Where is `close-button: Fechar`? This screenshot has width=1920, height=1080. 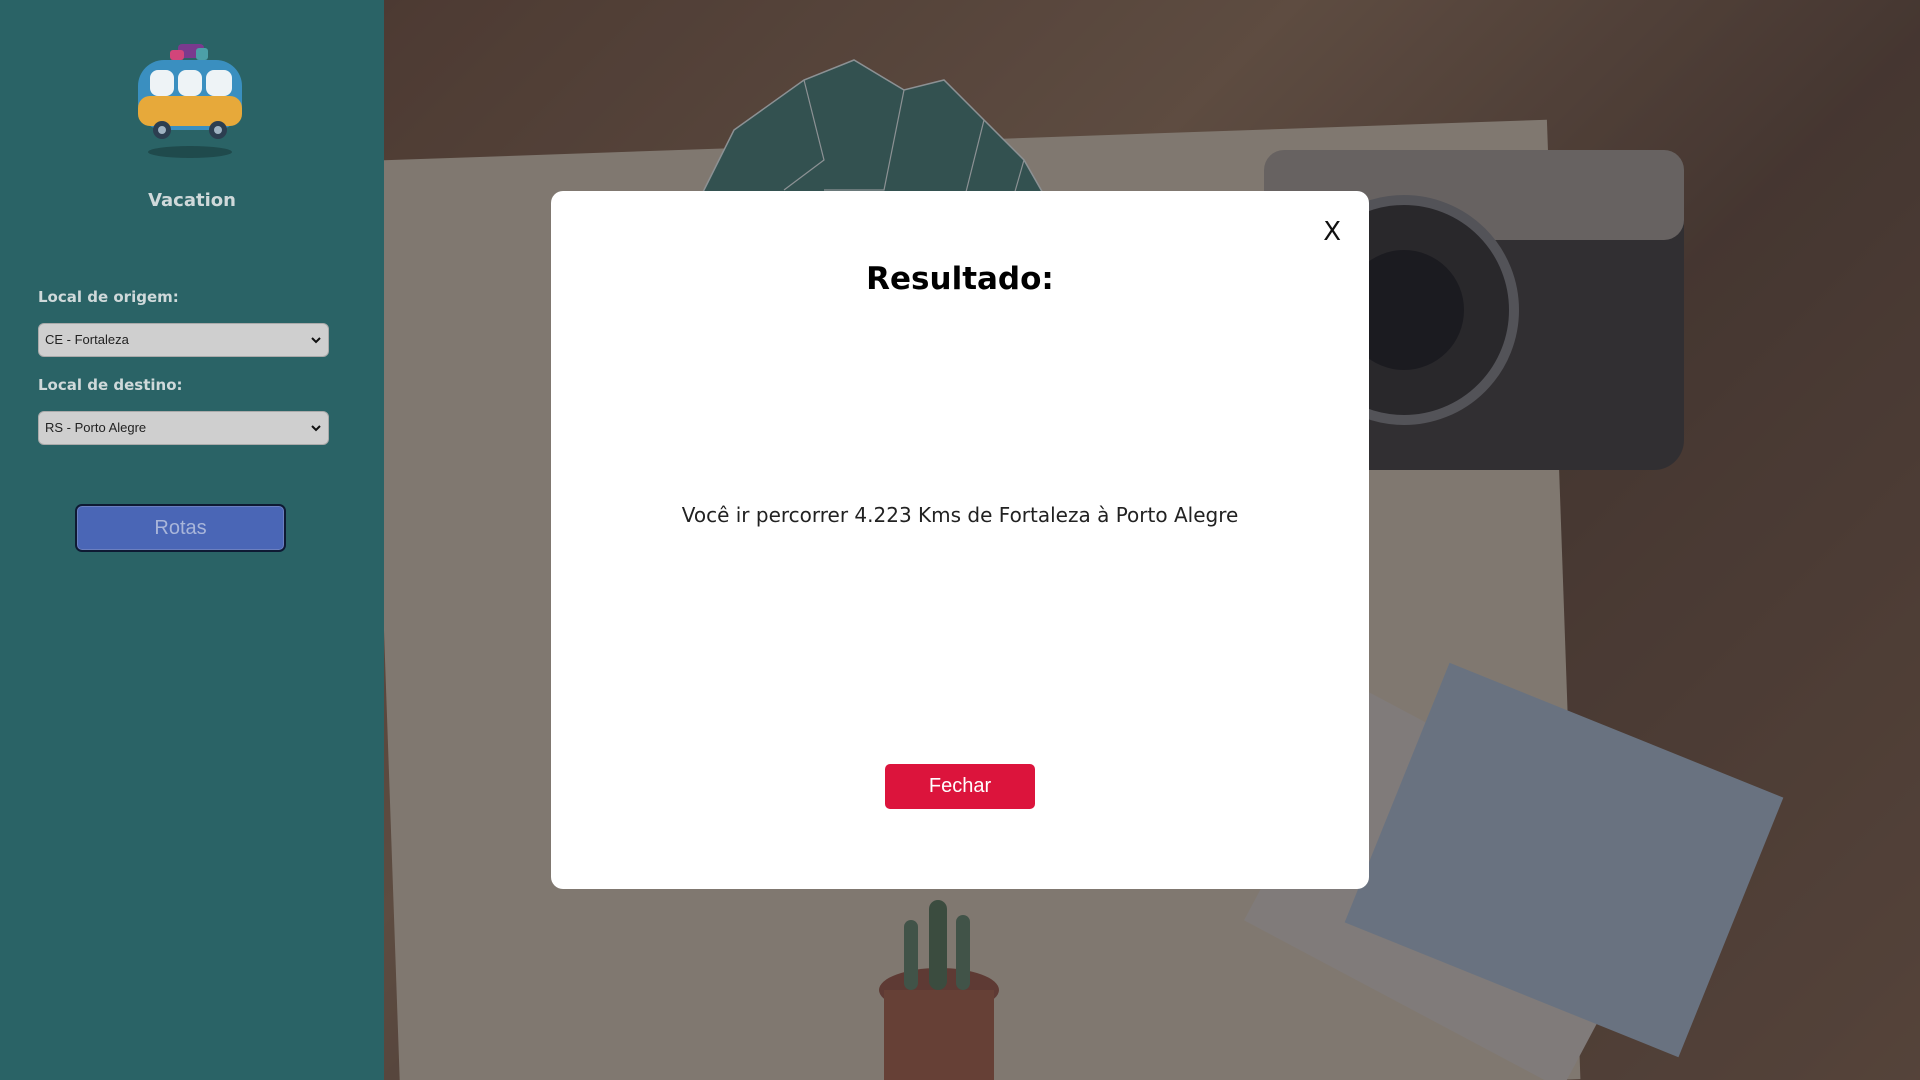
close-button: Fechar is located at coordinates (960, 786).